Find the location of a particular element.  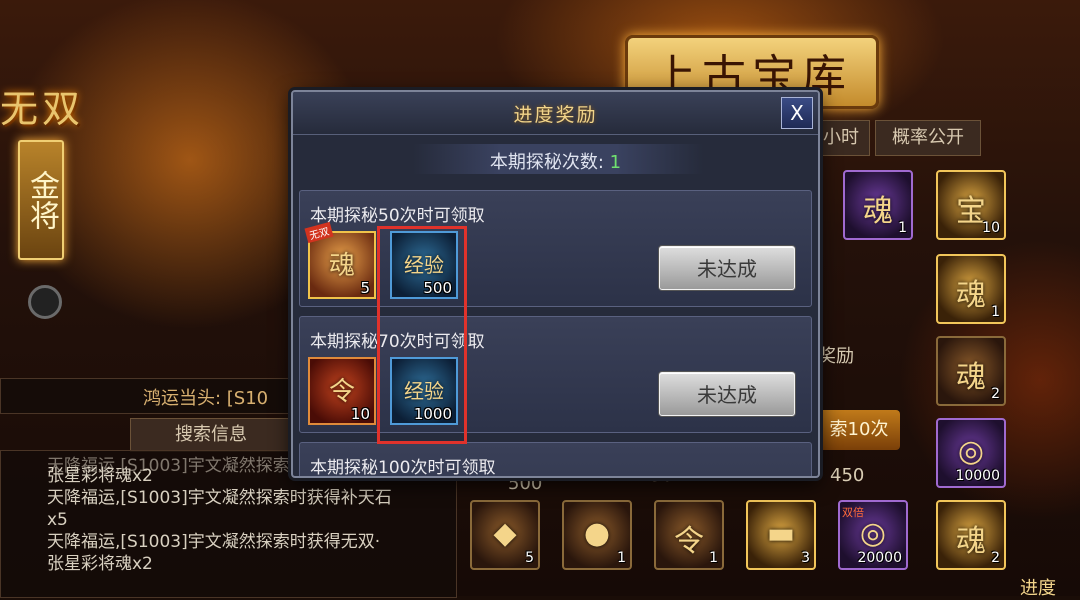

reward-item: 无双 魂 5 is located at coordinates (340, 260).